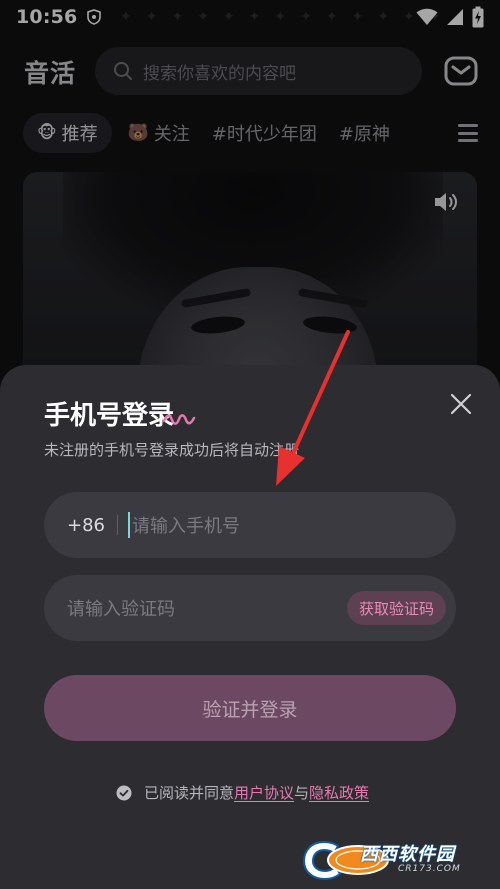  I want to click on verify-login-button: 验证并登录, so click(250, 708).